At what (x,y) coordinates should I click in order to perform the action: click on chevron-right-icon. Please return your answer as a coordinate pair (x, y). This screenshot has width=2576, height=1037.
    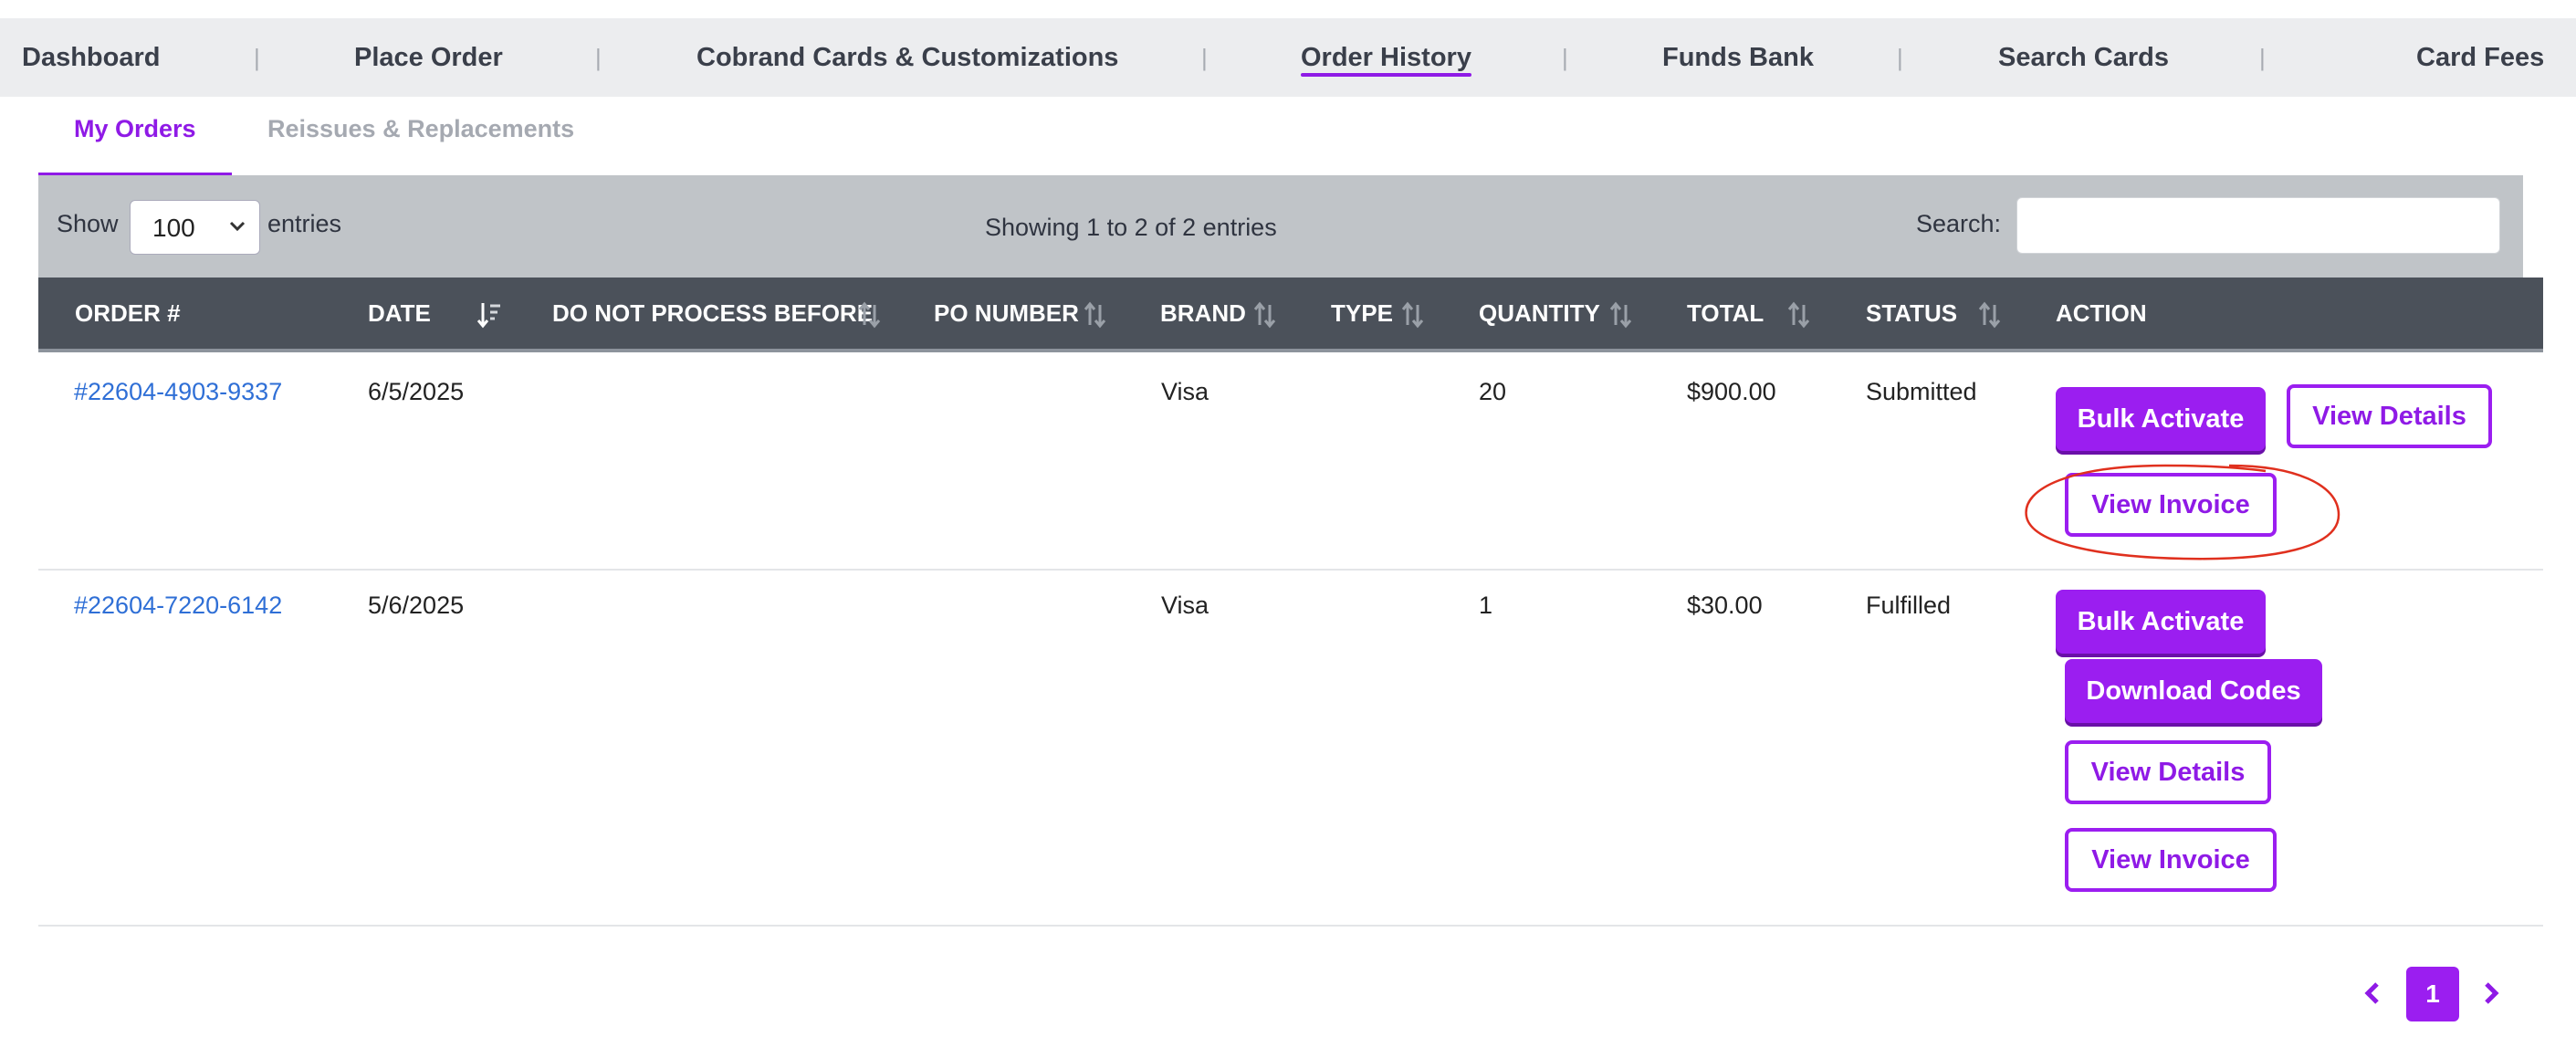
    Looking at the image, I should click on (2491, 1000).